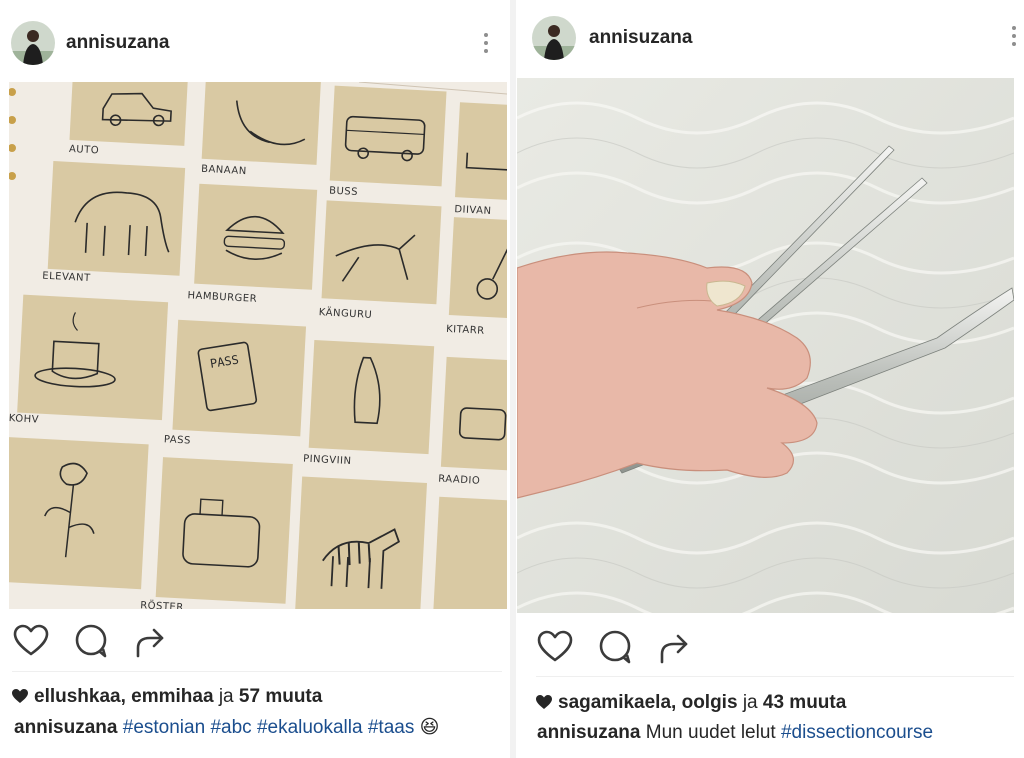  What do you see at coordinates (164, 727) in the screenshot?
I see `hashtag: #estonian` at bounding box center [164, 727].